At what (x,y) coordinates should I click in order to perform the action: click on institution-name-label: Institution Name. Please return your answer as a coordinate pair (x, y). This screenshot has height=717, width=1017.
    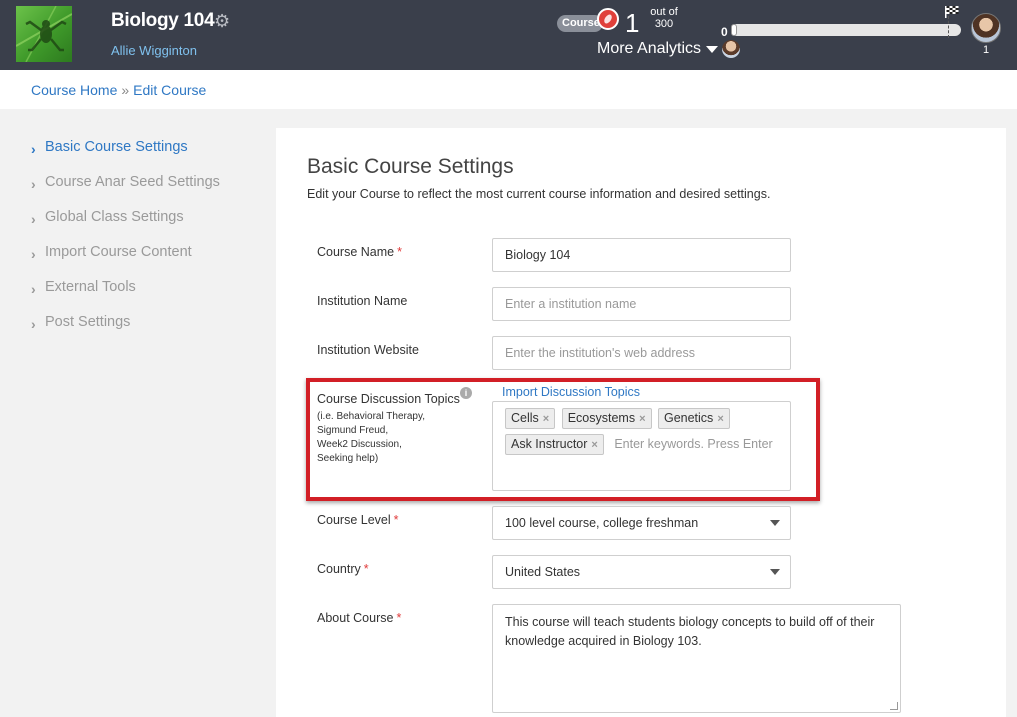
    Looking at the image, I should click on (362, 301).